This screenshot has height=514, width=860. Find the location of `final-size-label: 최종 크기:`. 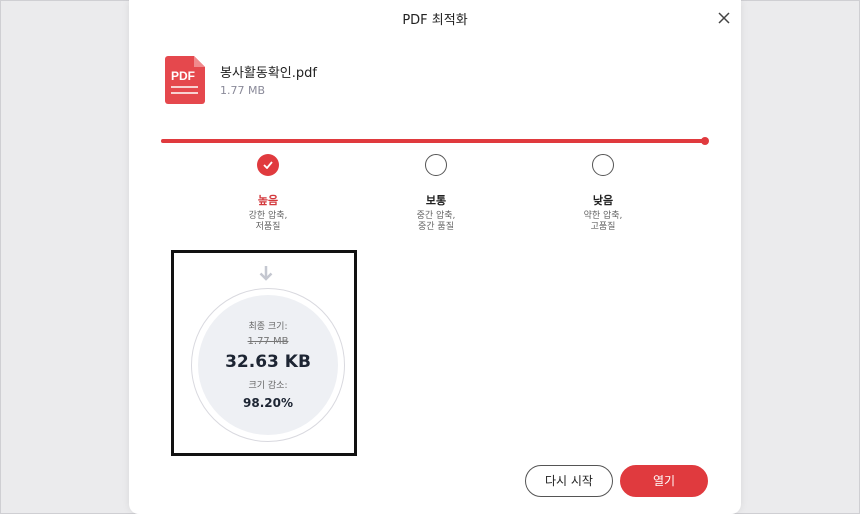

final-size-label: 최종 크기: is located at coordinates (268, 327).